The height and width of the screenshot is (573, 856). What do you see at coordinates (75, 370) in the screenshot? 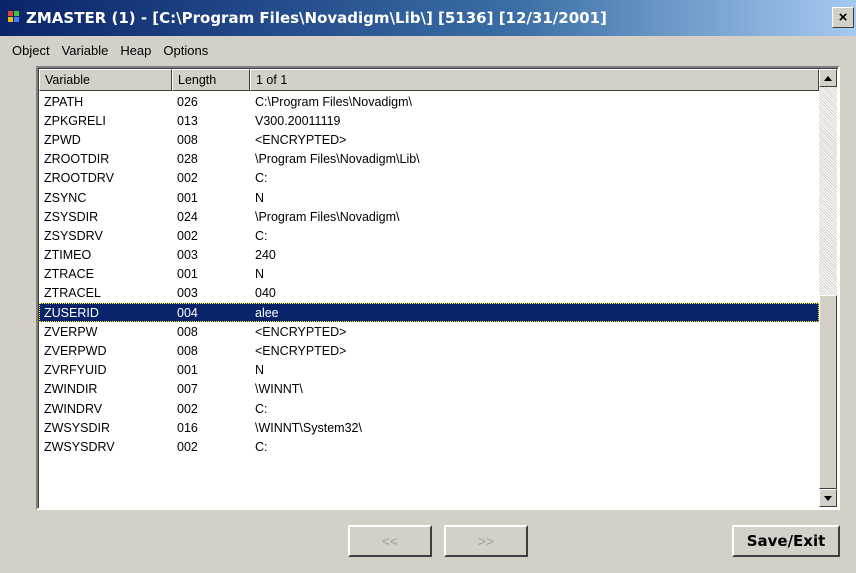
I see `cell-variable: ZVRFYUID` at bounding box center [75, 370].